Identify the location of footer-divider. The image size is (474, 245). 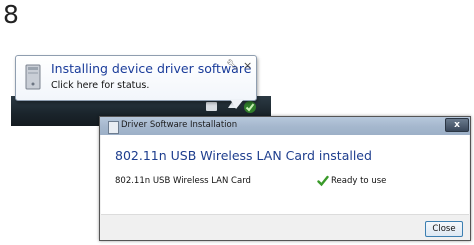
(285, 214).